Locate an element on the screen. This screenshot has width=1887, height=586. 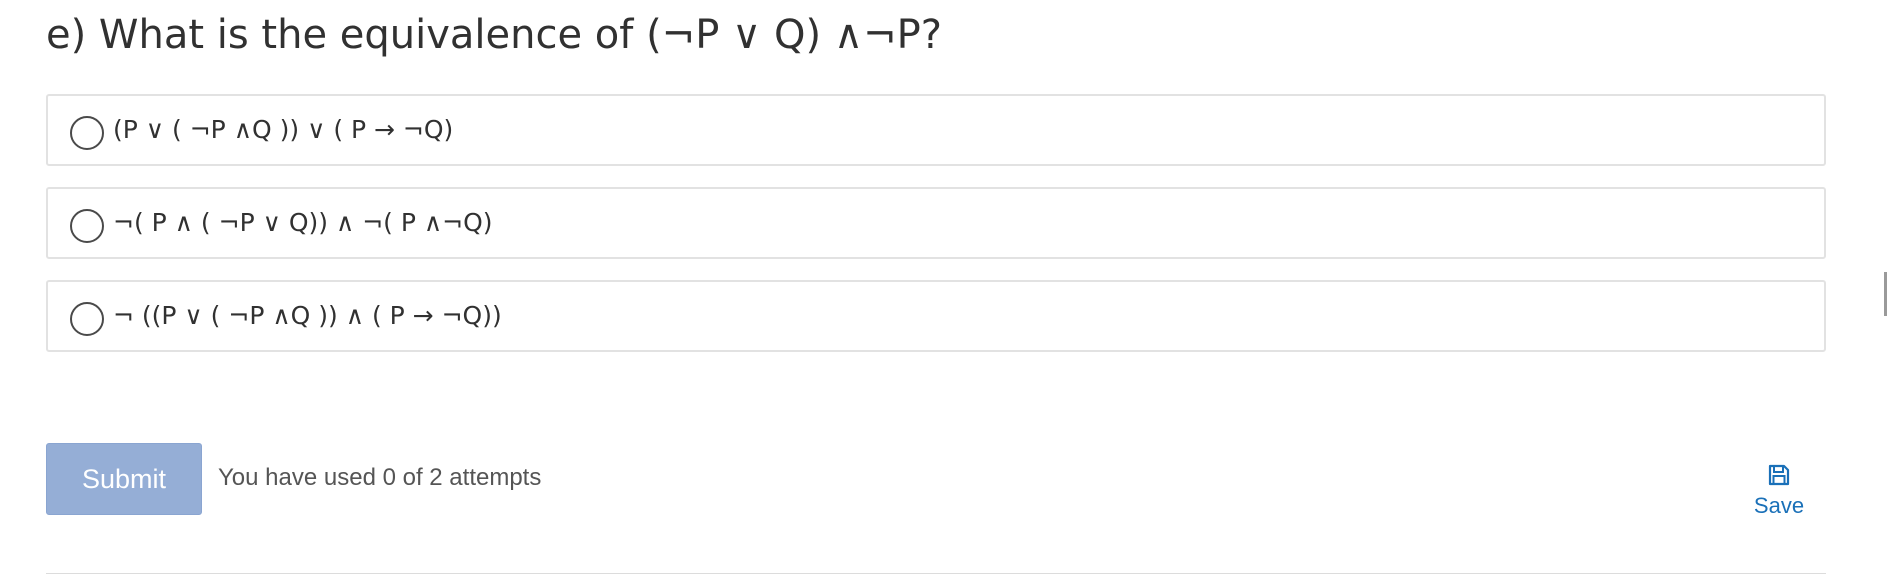
save-label: Save is located at coordinates (1779, 505).